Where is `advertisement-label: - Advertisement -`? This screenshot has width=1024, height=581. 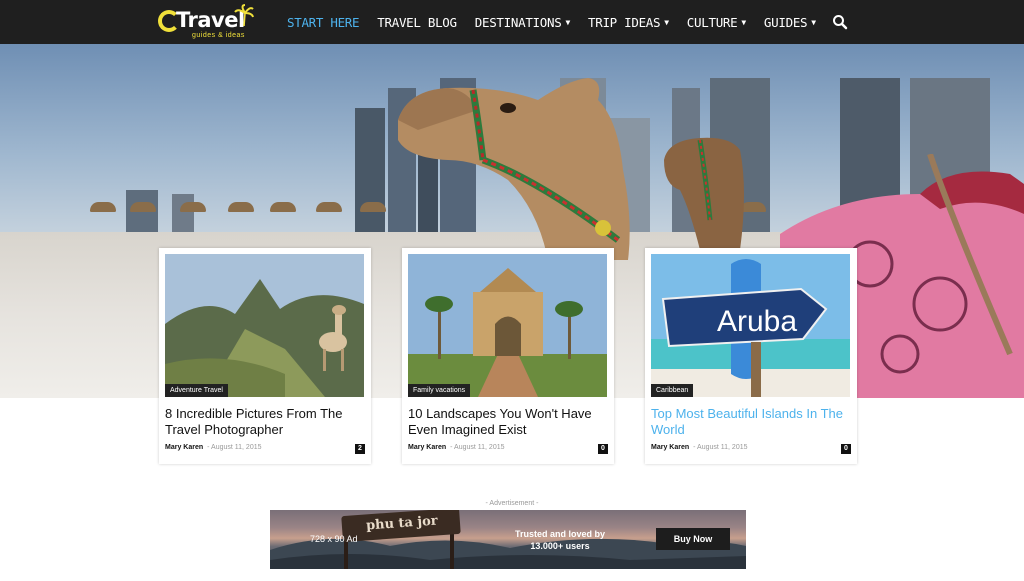 advertisement-label: - Advertisement - is located at coordinates (512, 503).